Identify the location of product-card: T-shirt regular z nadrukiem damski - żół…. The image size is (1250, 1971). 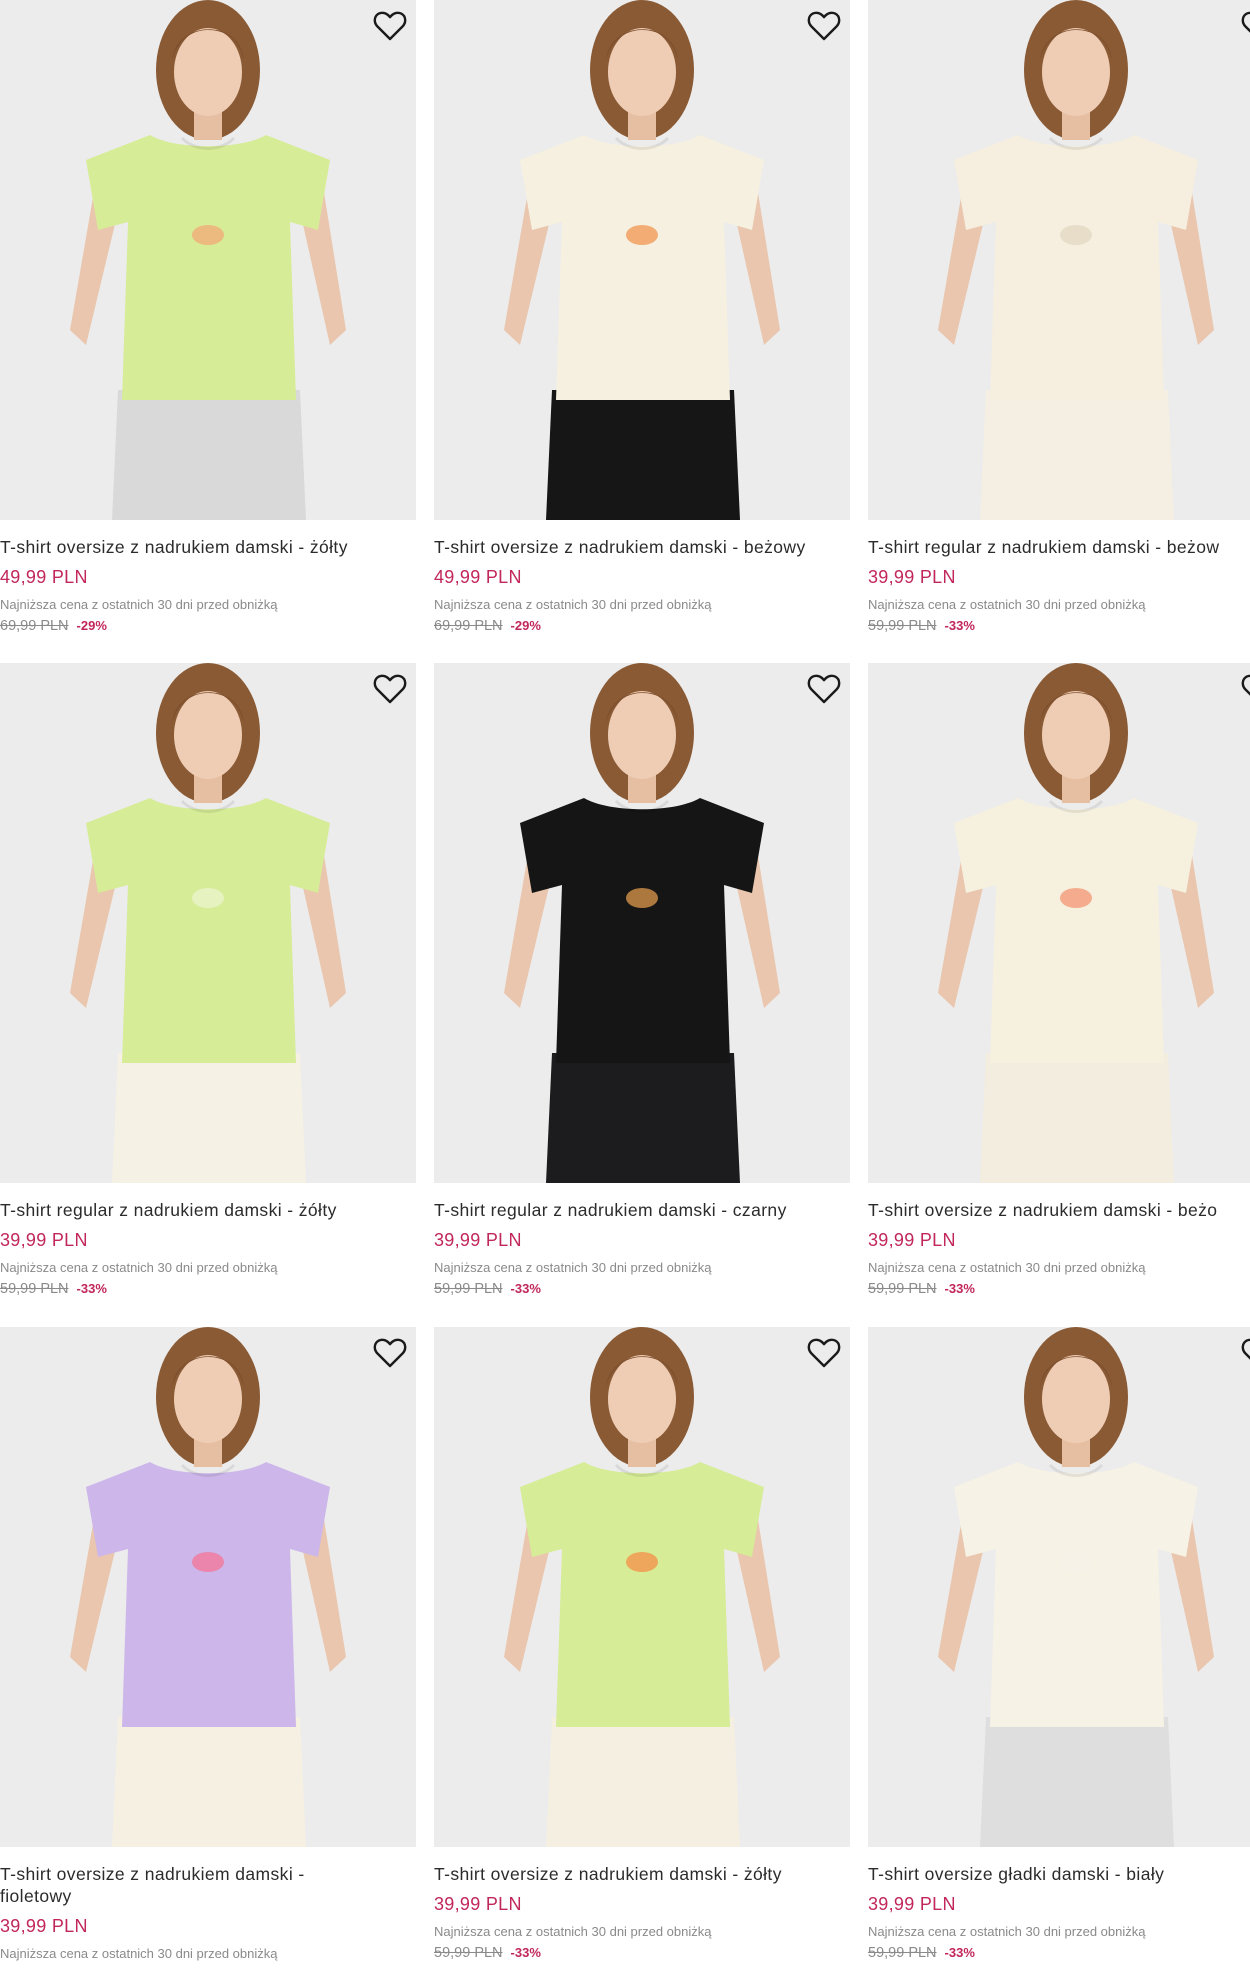
(208, 980).